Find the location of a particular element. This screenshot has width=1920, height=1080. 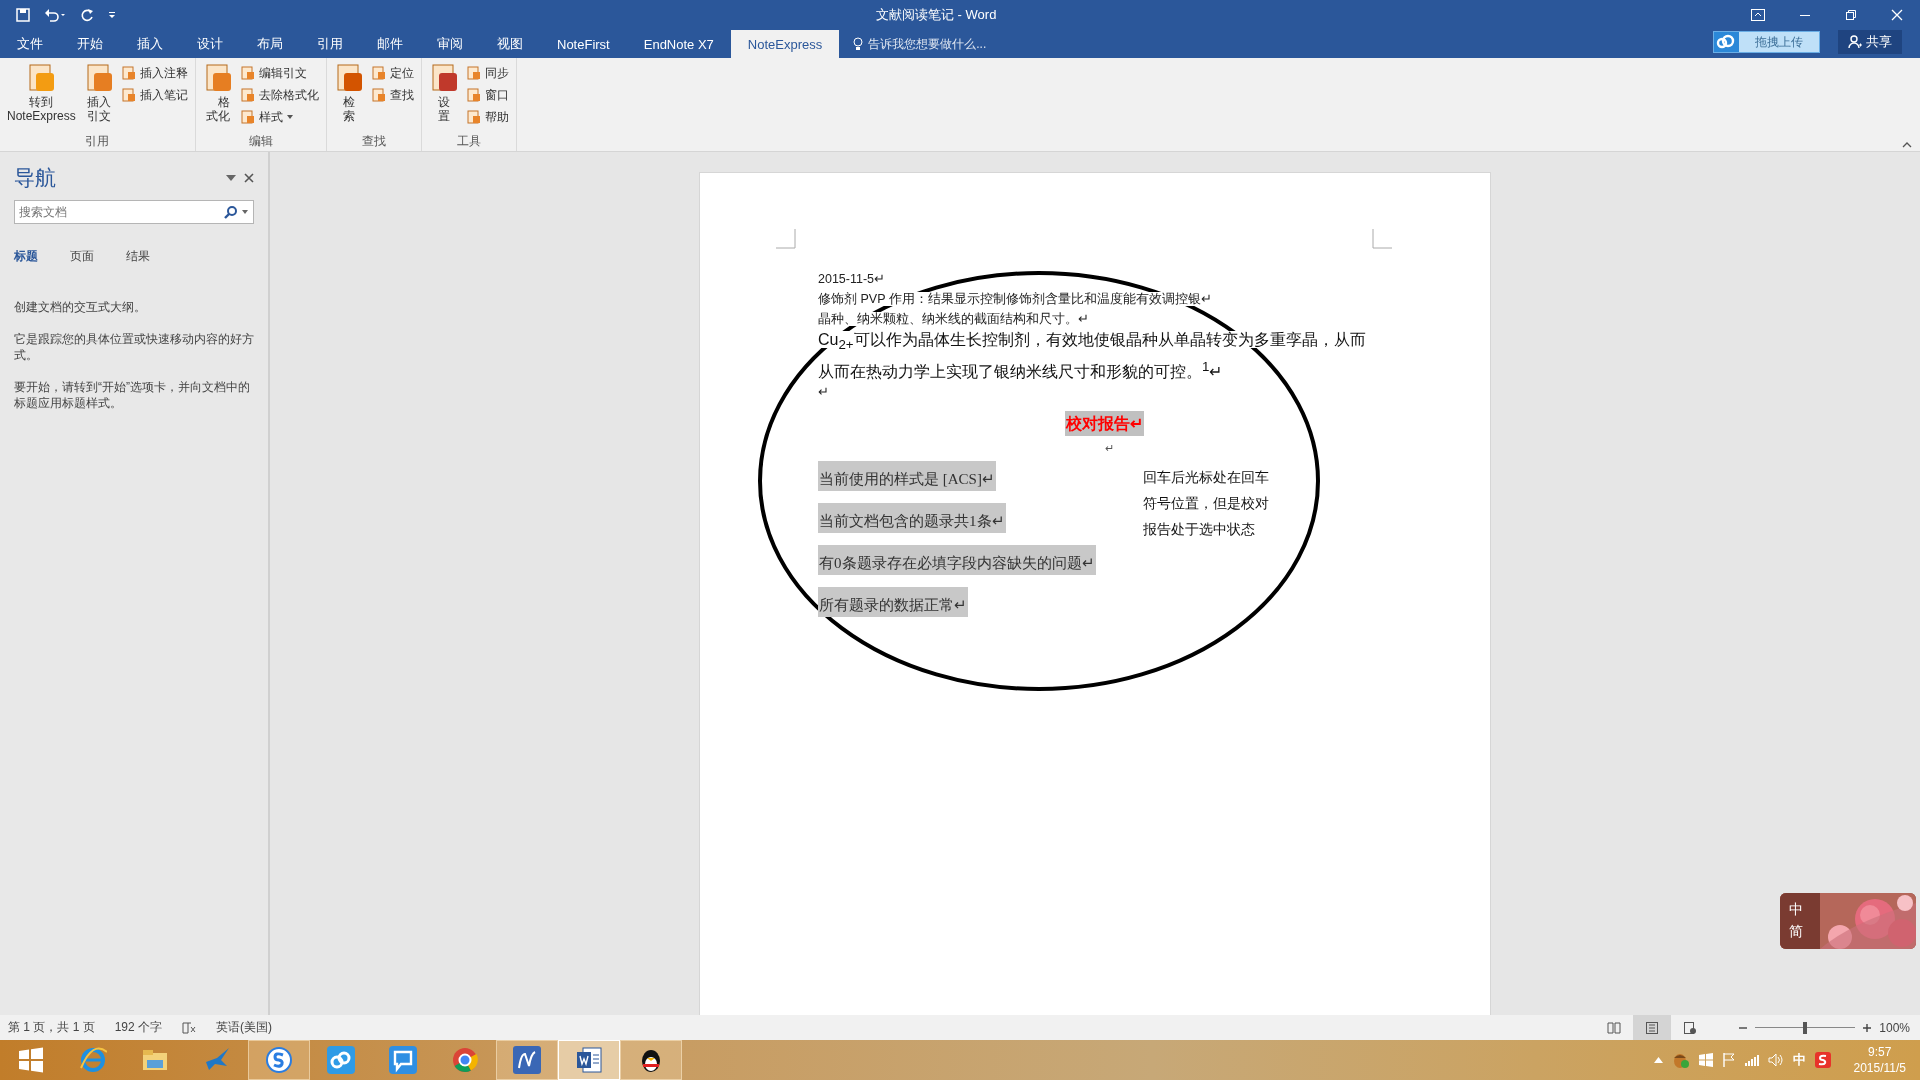

lightbulb-icon is located at coordinates (858, 44).